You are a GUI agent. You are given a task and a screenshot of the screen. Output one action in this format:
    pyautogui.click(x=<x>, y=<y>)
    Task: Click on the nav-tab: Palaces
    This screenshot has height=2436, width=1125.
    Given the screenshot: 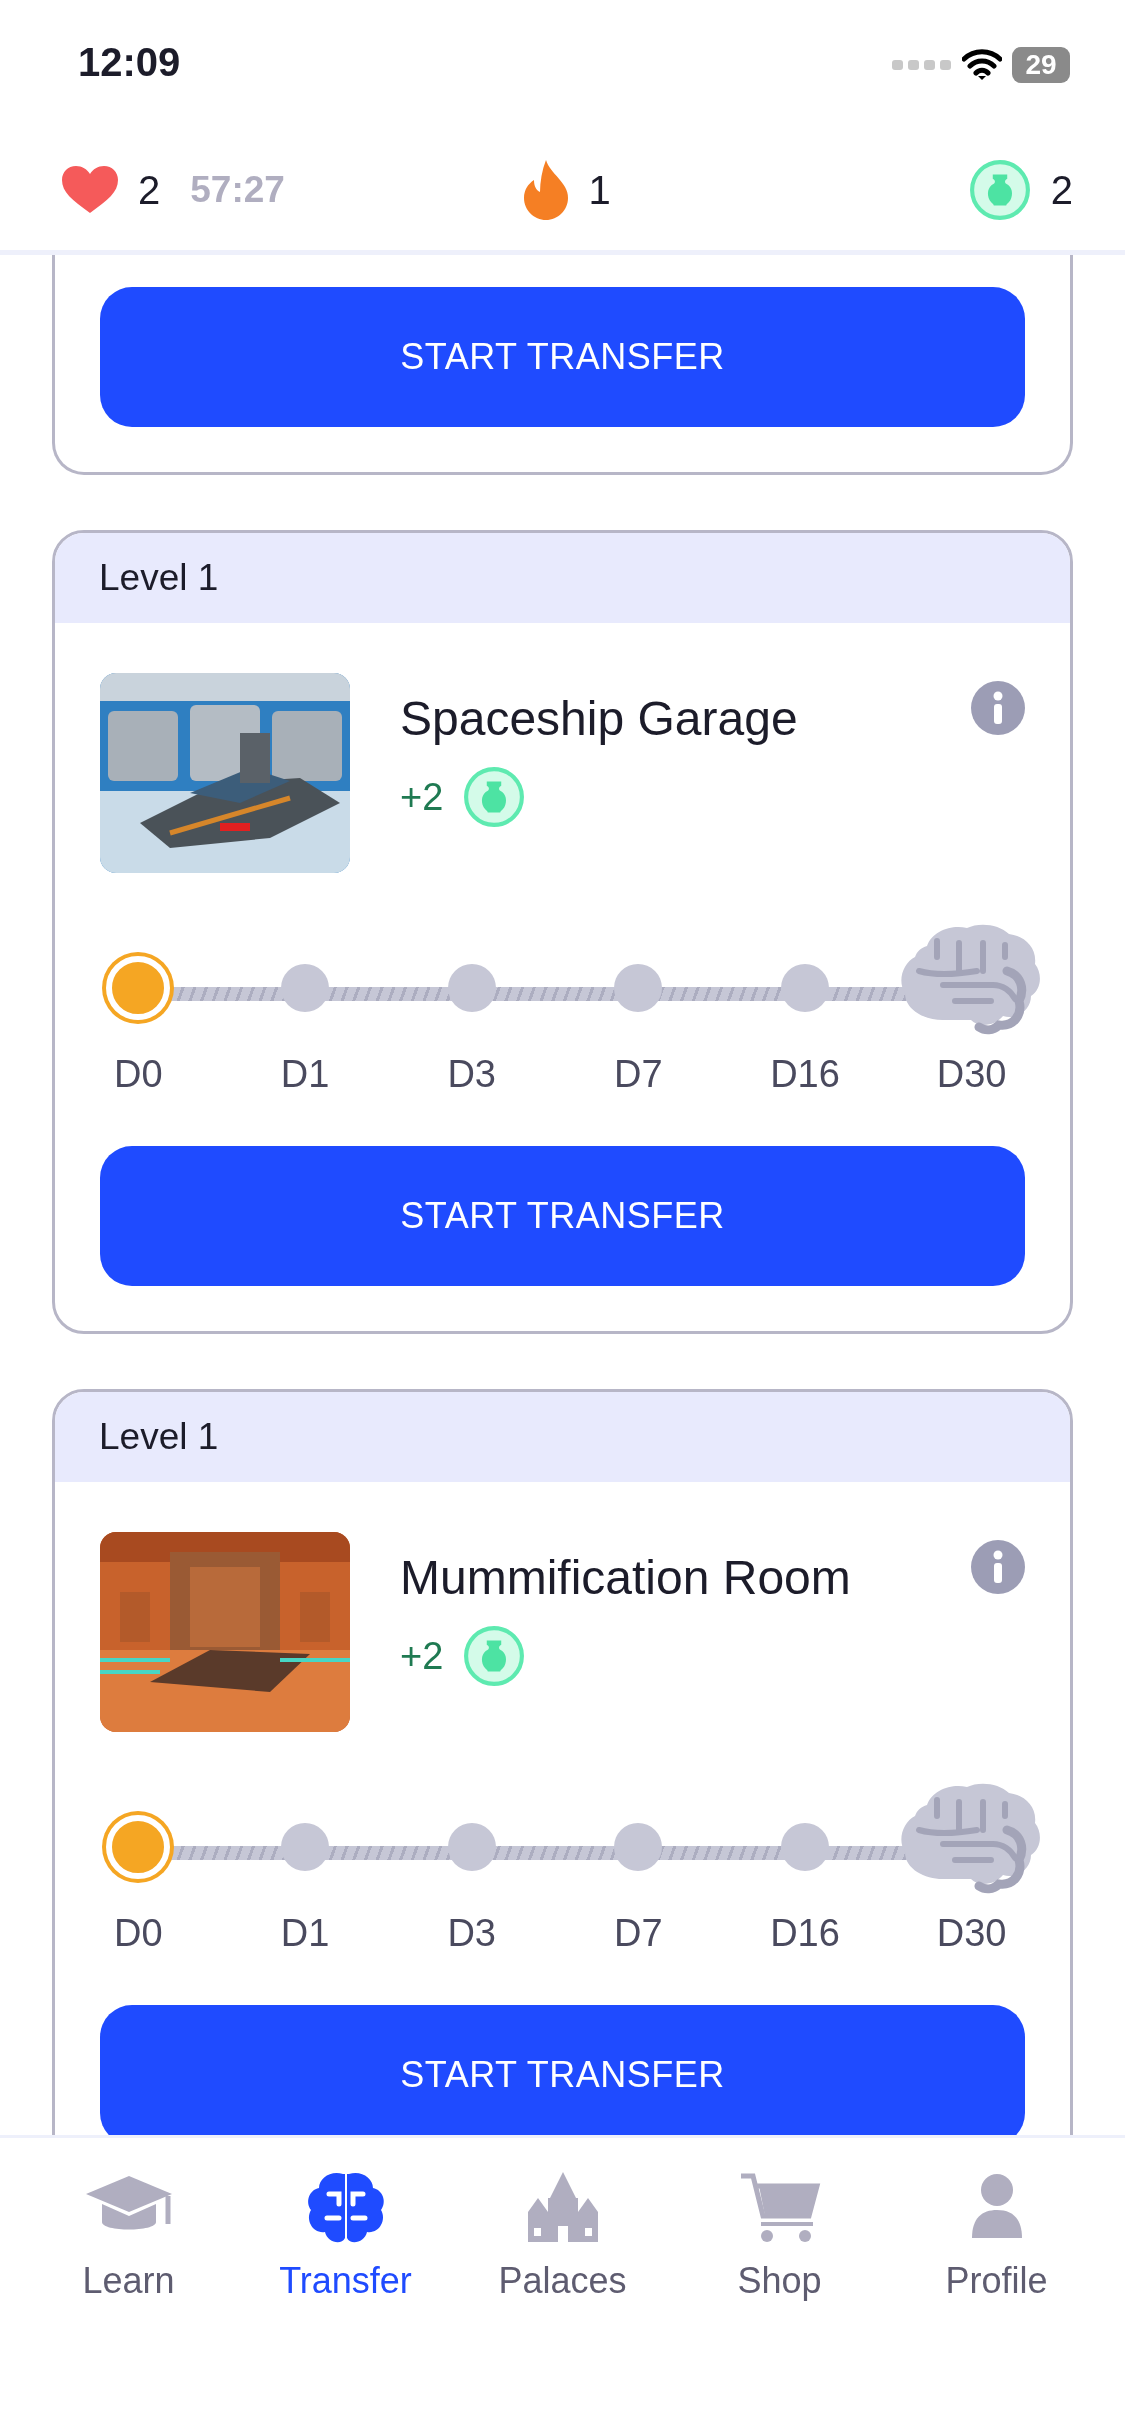 What is the action you would take?
    pyautogui.click(x=562, y=2302)
    